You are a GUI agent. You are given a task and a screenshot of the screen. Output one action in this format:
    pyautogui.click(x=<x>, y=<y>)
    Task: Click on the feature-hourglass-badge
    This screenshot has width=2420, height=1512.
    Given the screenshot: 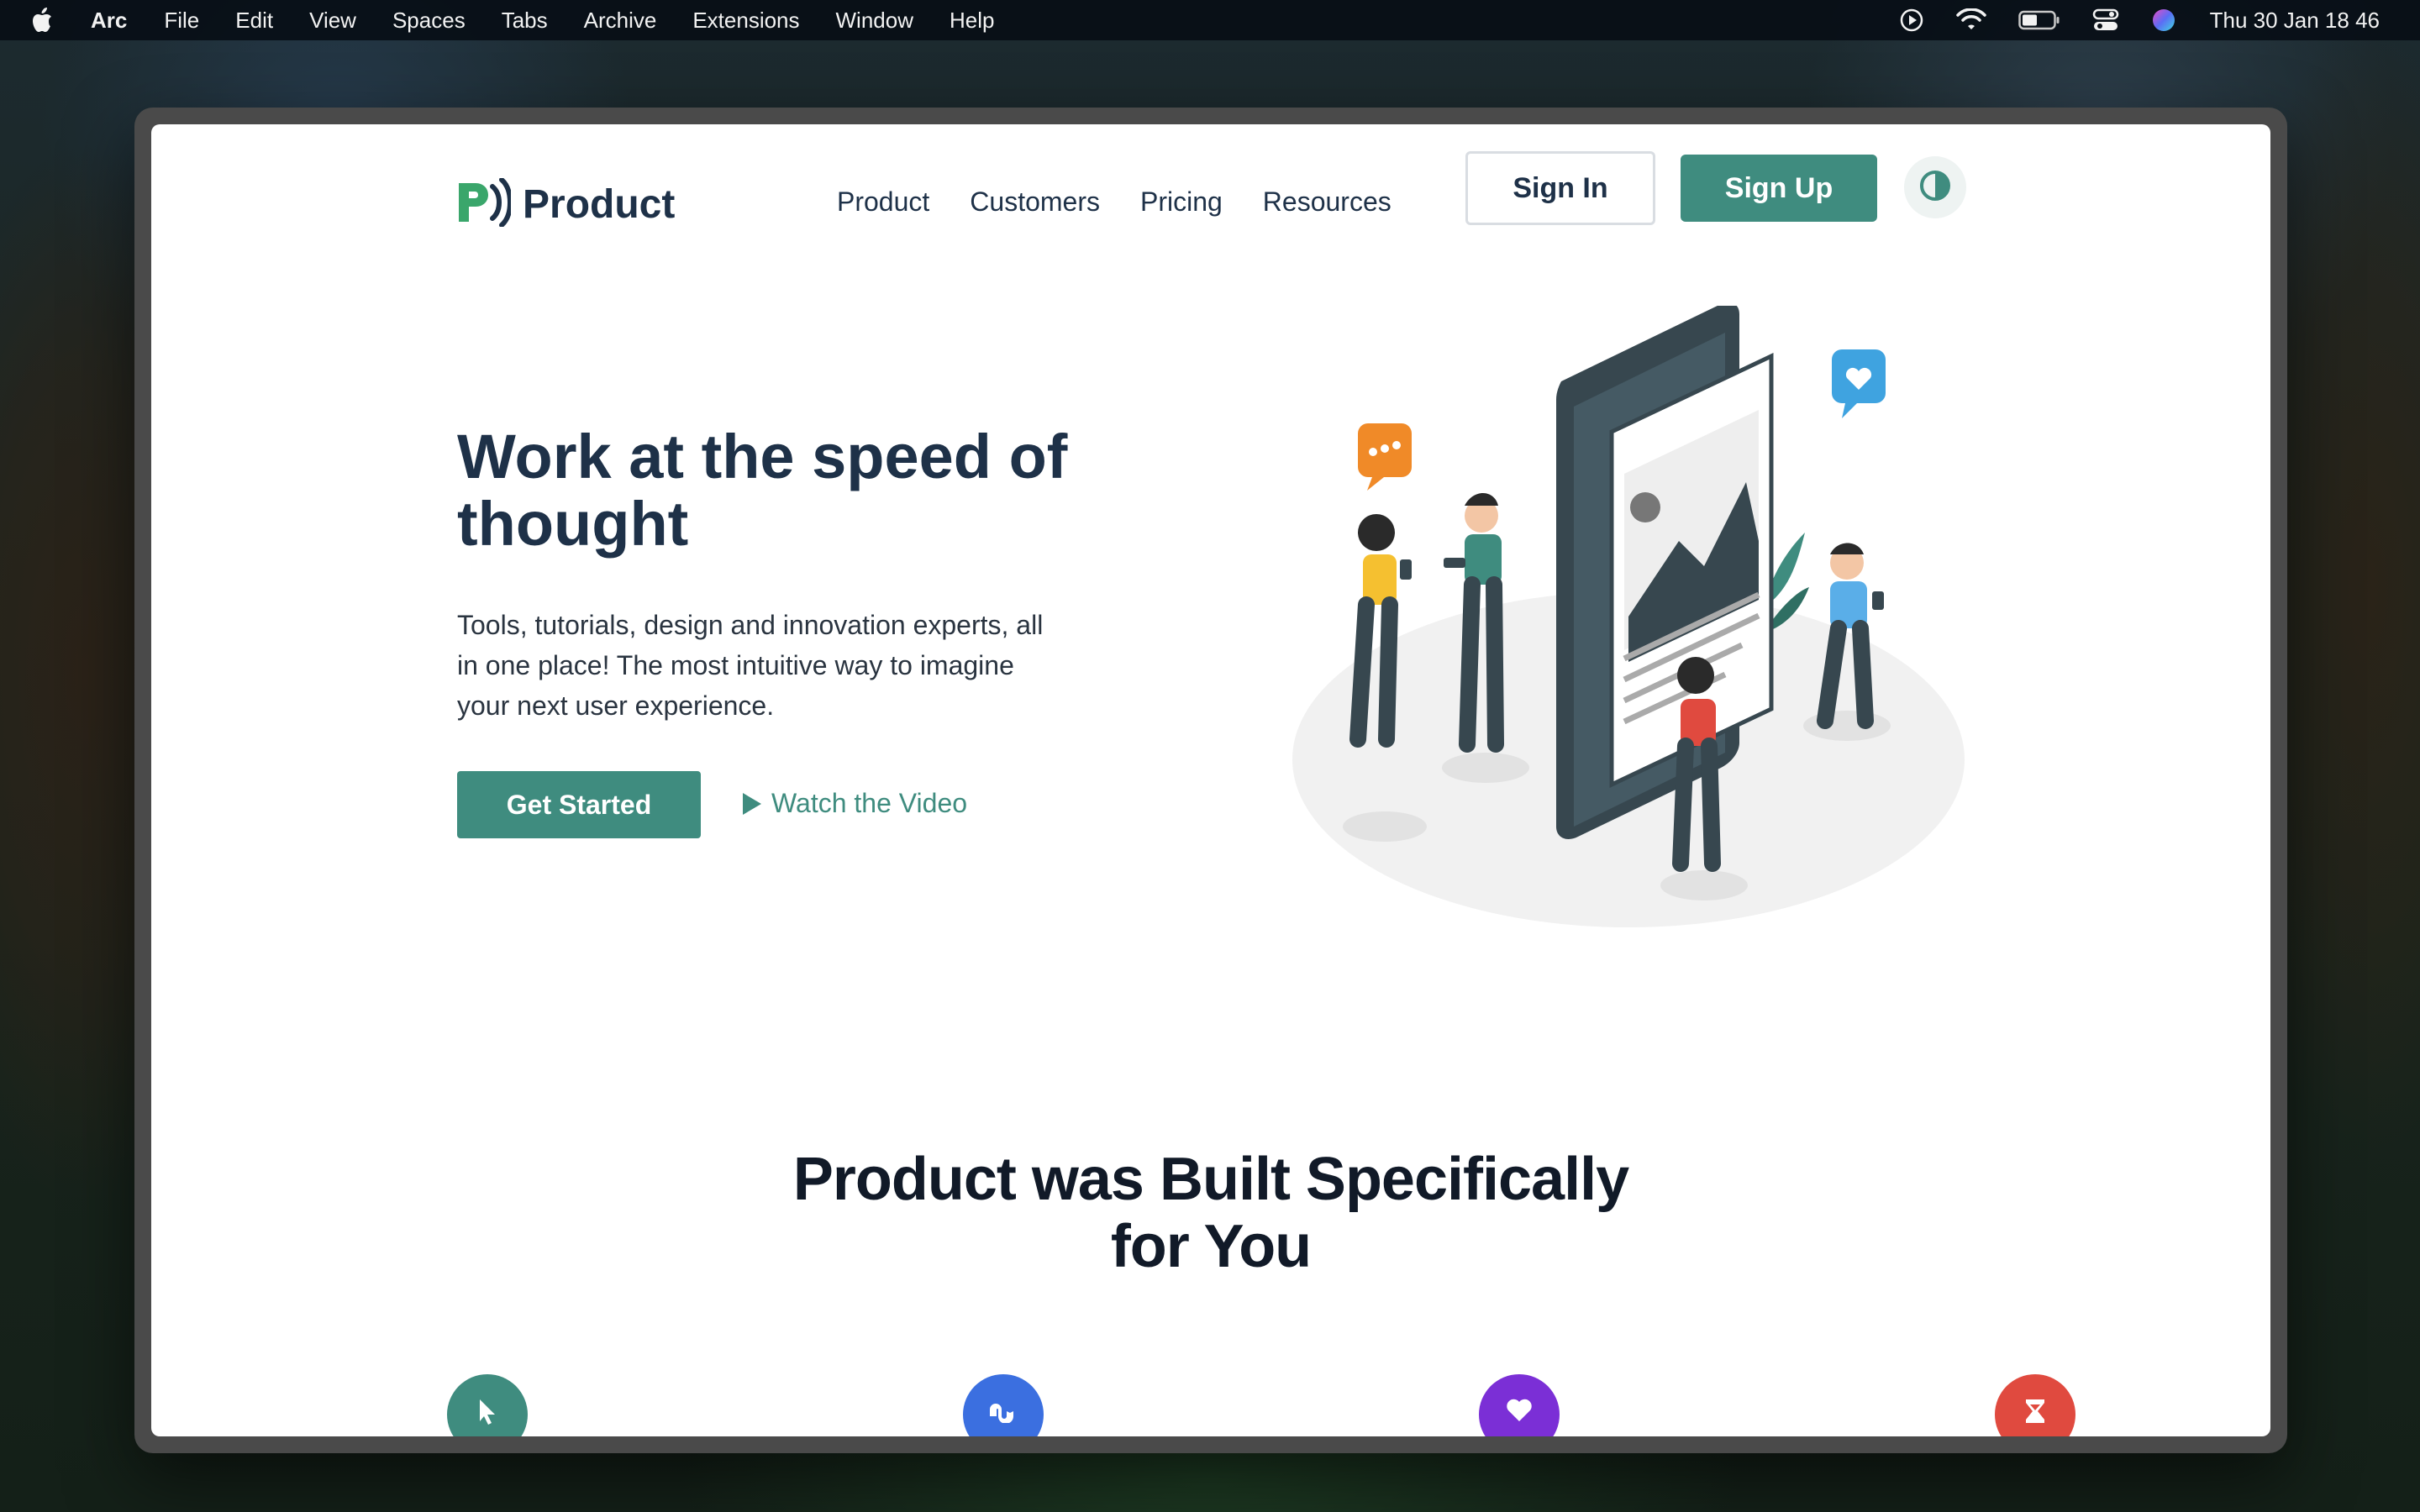 What is the action you would take?
    pyautogui.click(x=2035, y=1405)
    